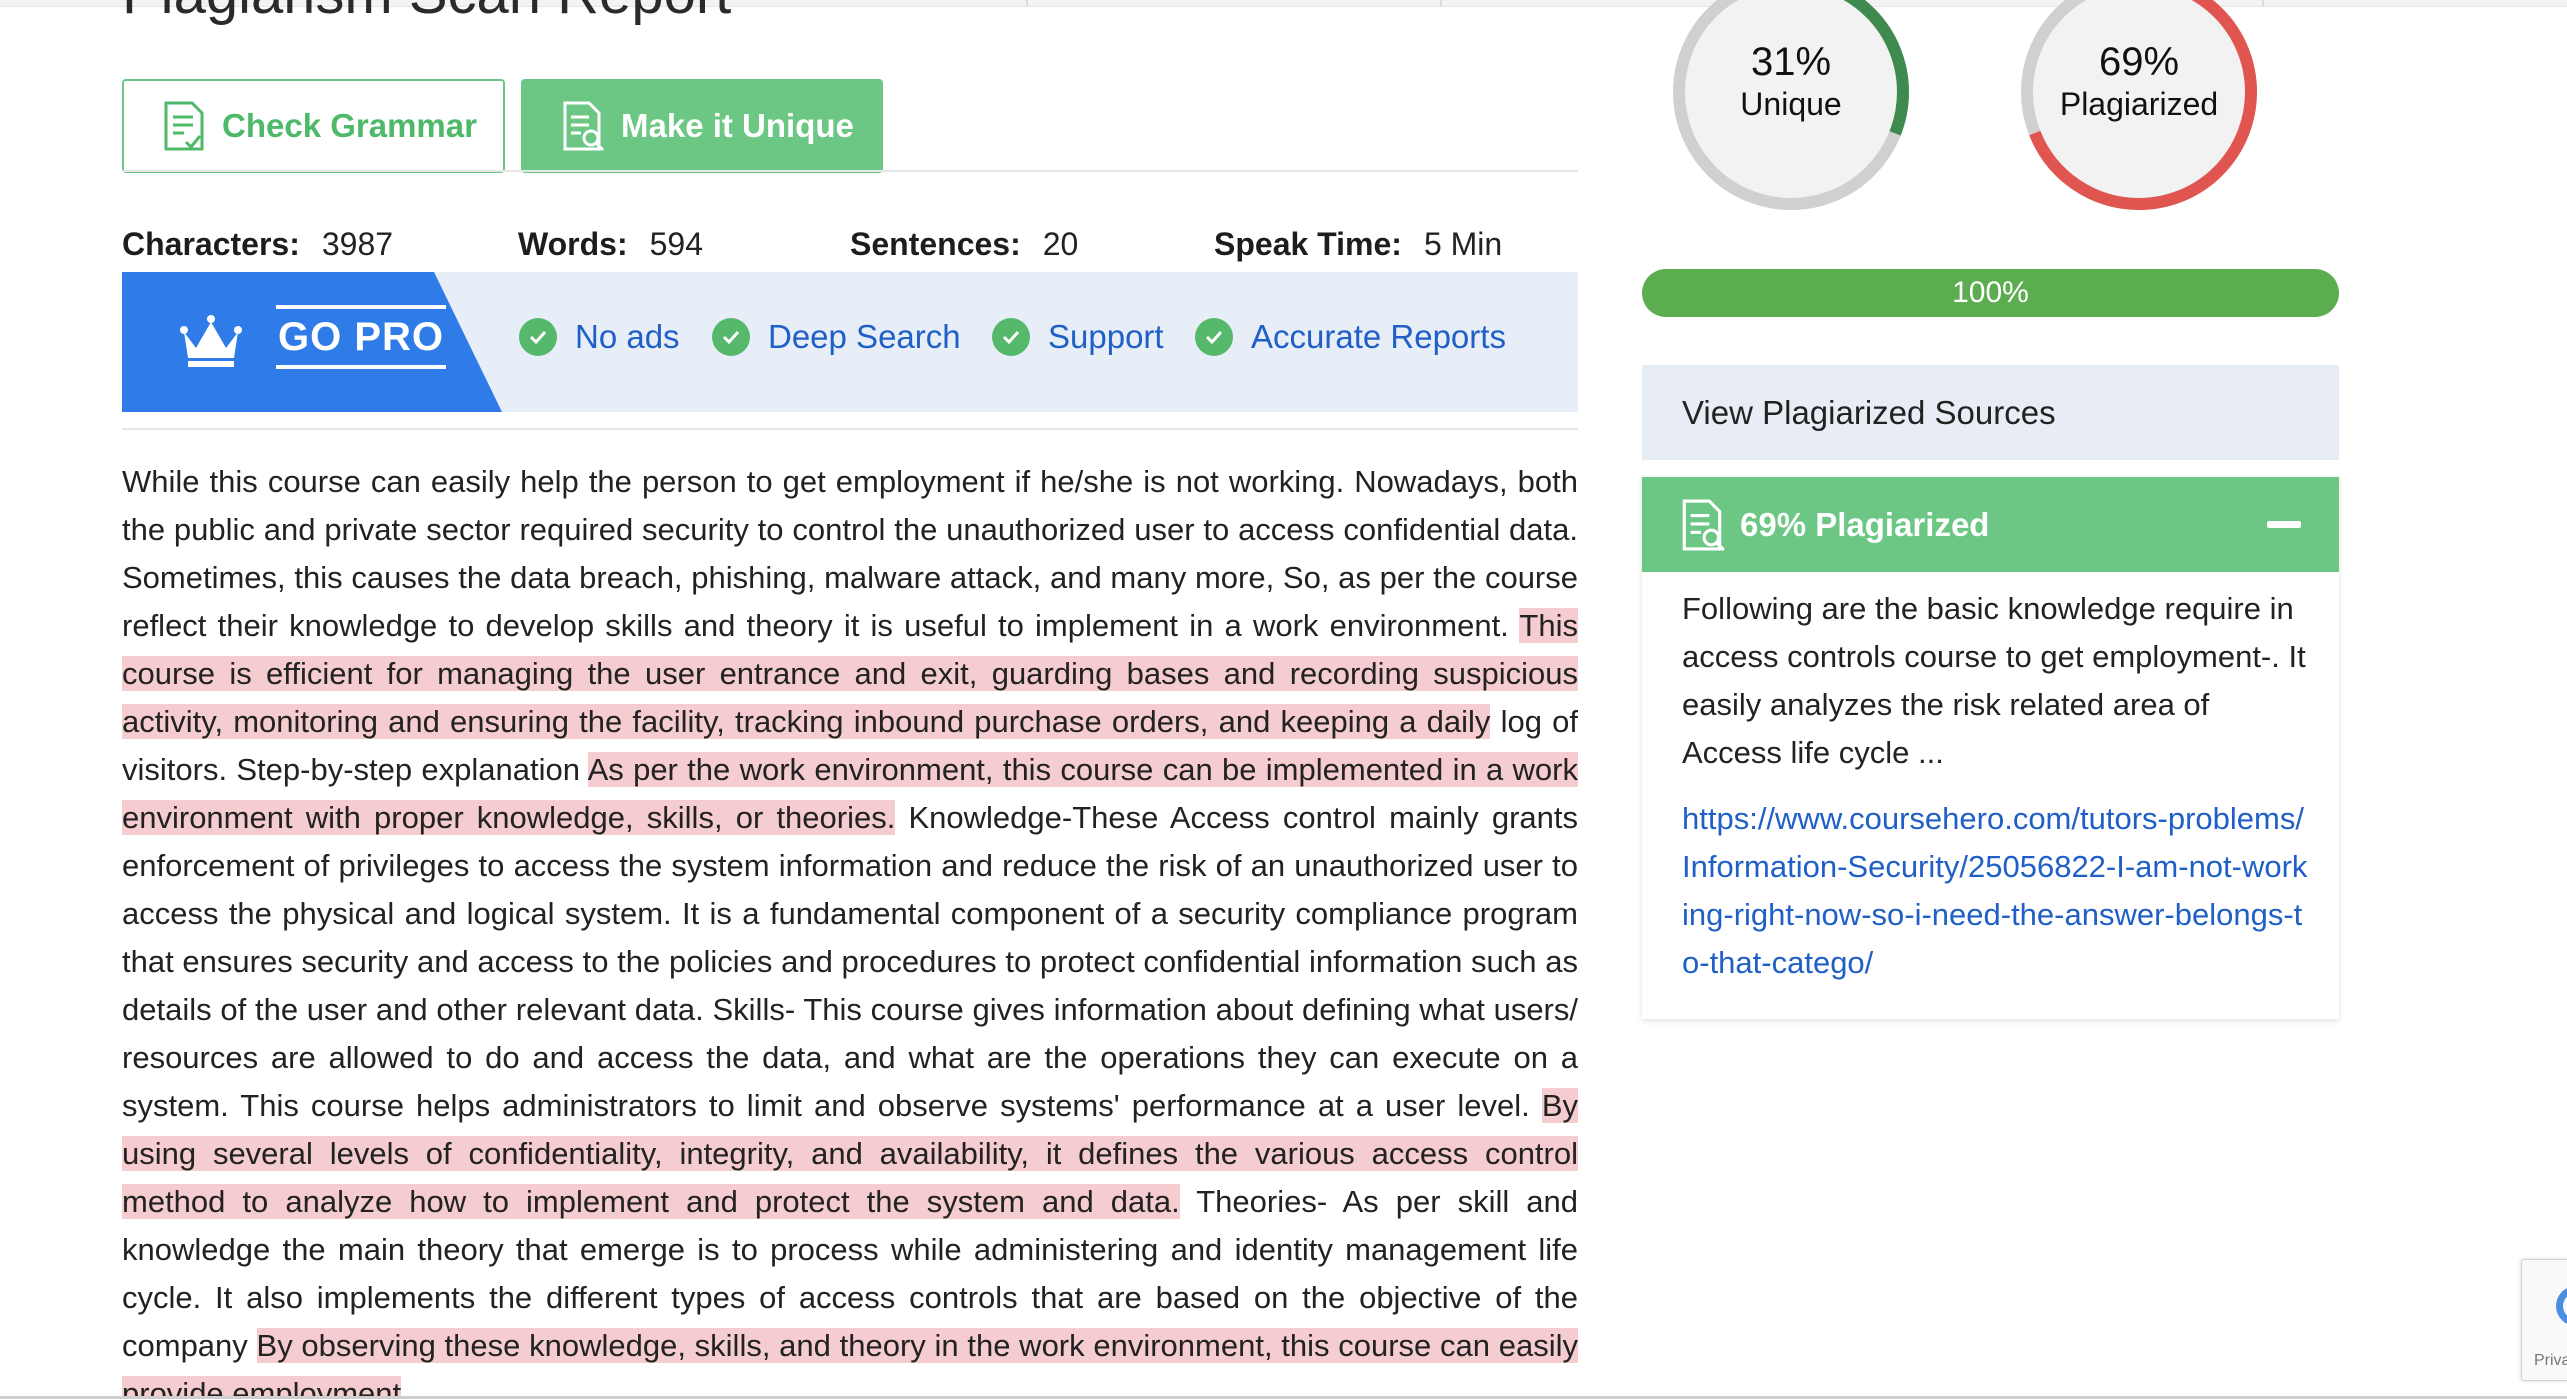 This screenshot has width=2567, height=1399. Describe the element at coordinates (426, 13) in the screenshot. I see `page-title: Plagiarism Scan Report` at that location.